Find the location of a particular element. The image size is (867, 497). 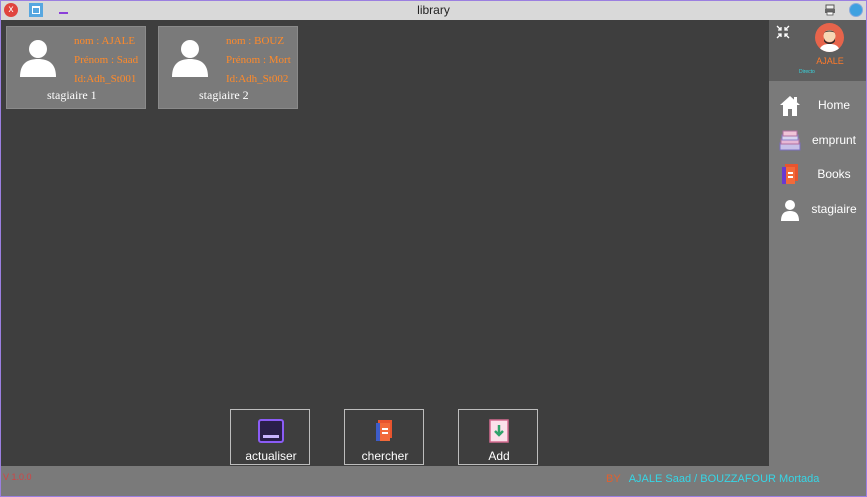

add-book-icon is located at coordinates (499, 431).